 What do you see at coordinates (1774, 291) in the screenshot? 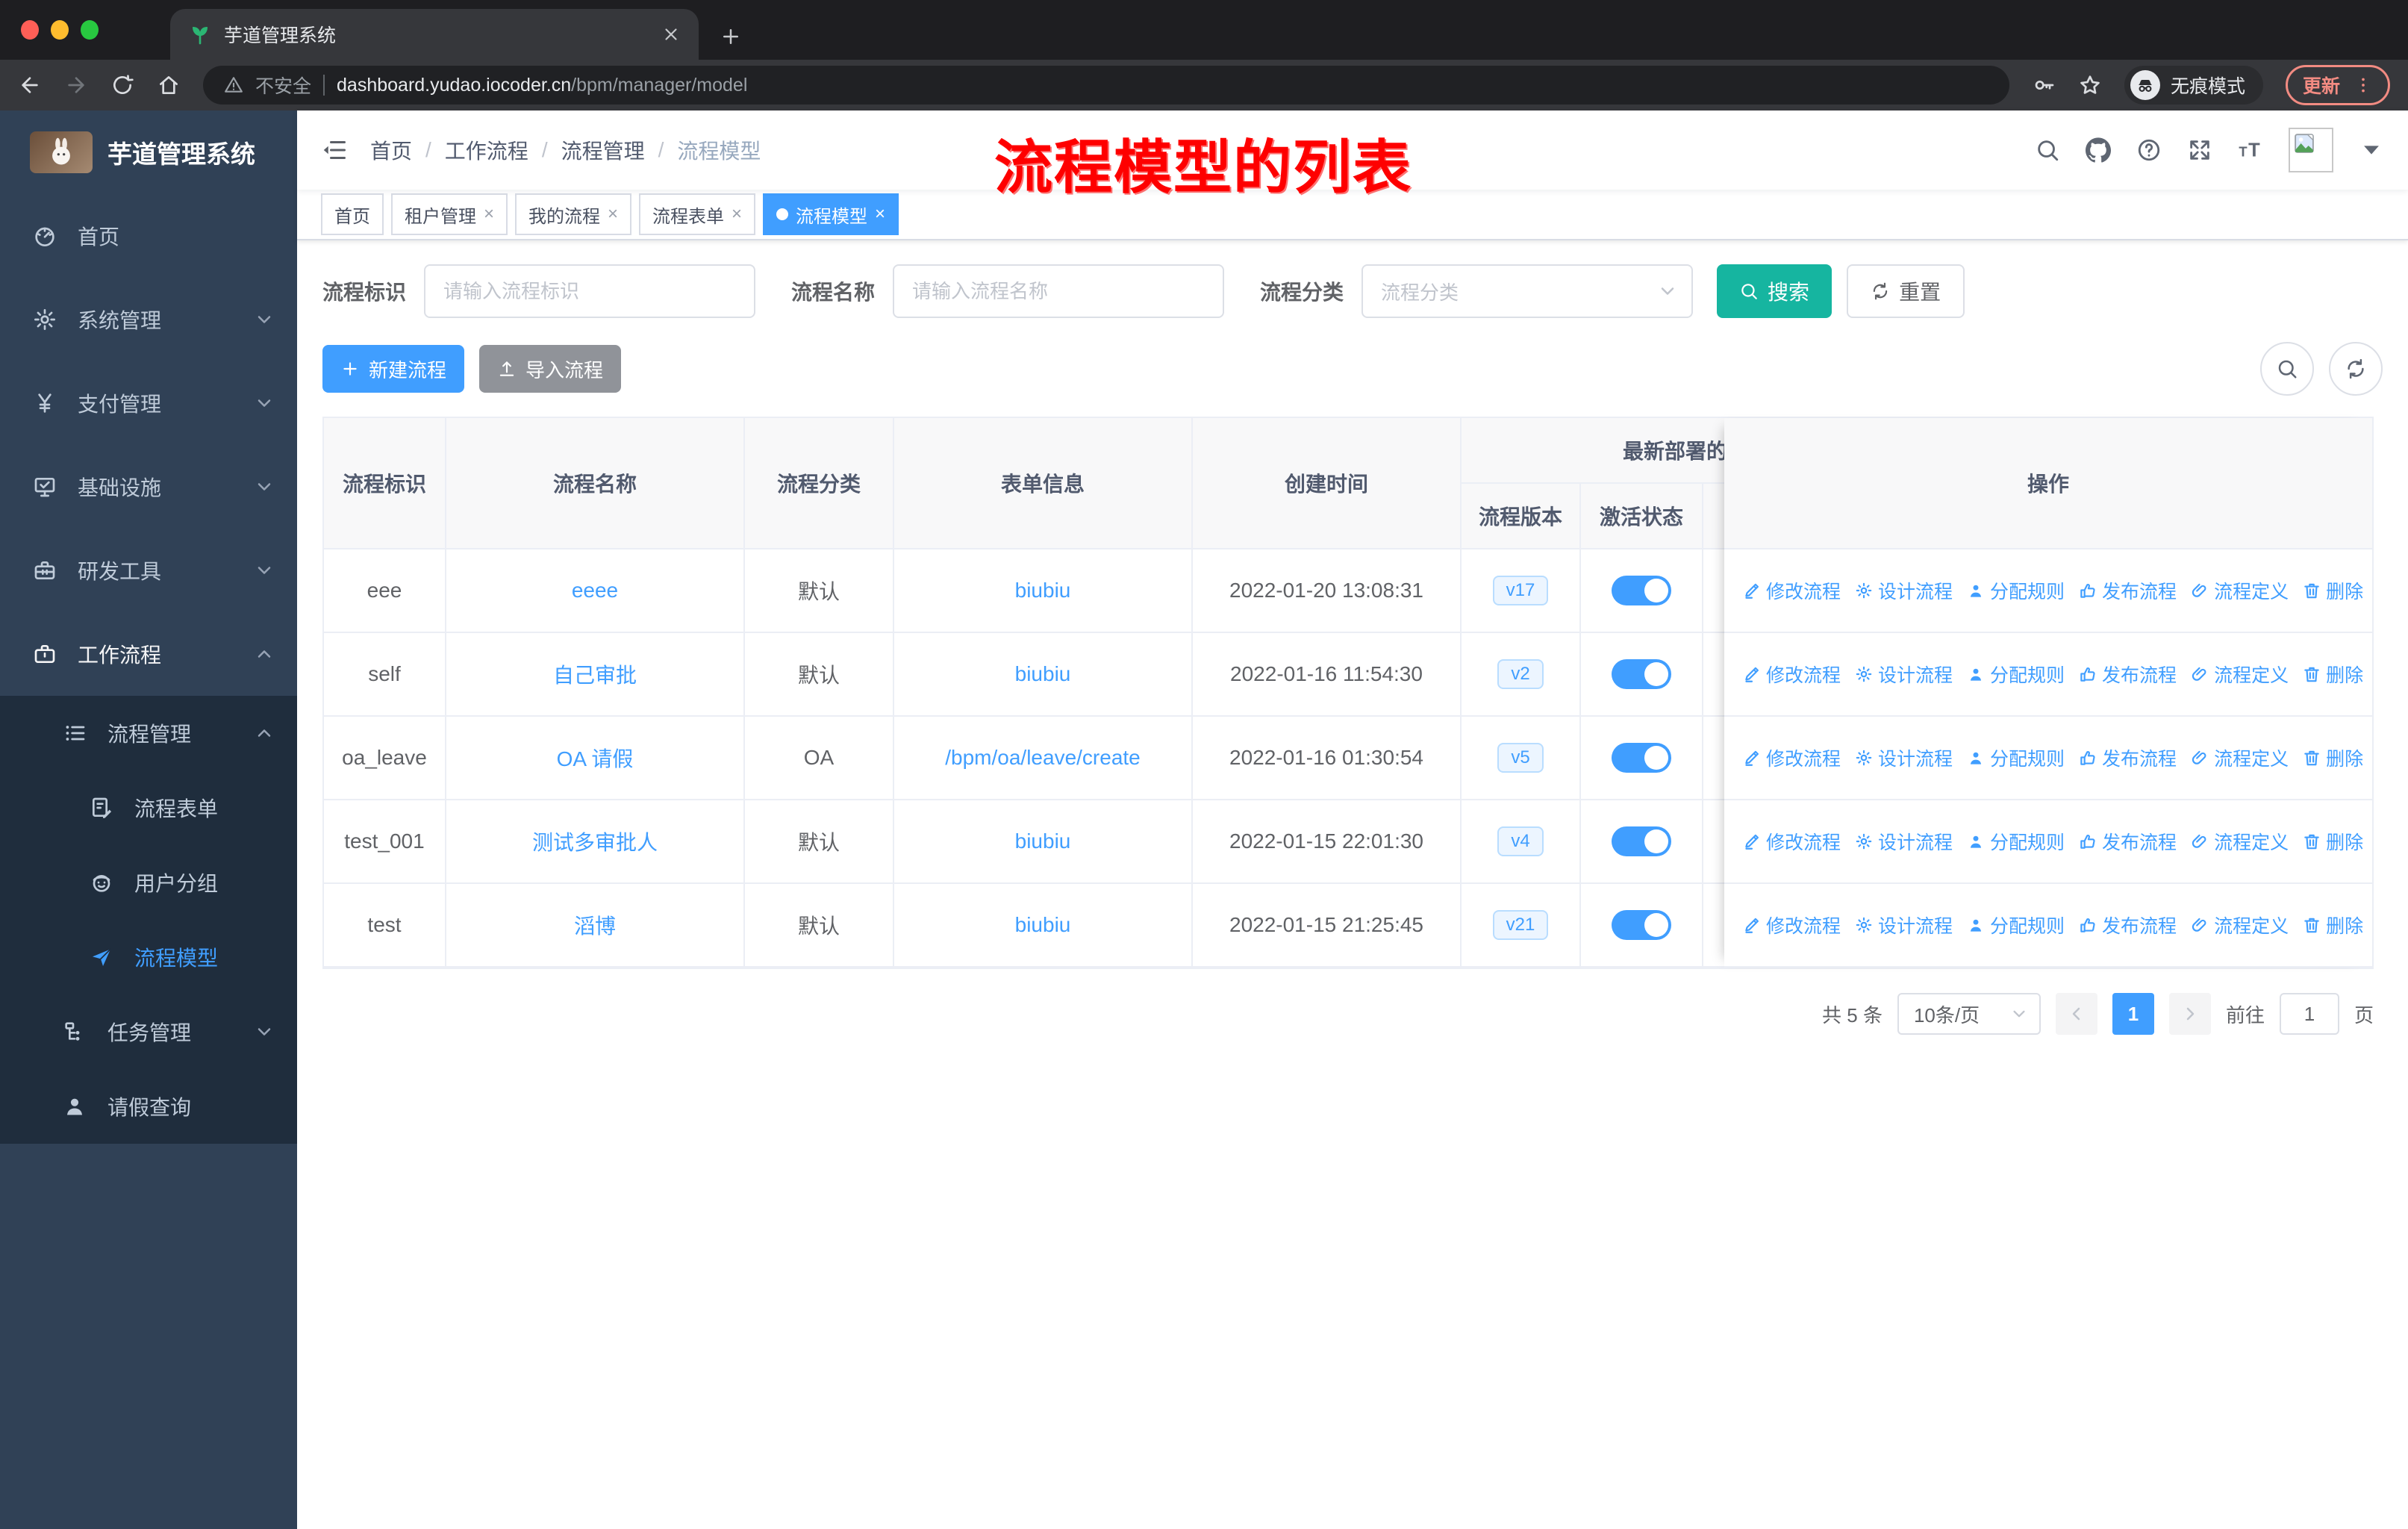
I see `search-button: 搜索` at bounding box center [1774, 291].